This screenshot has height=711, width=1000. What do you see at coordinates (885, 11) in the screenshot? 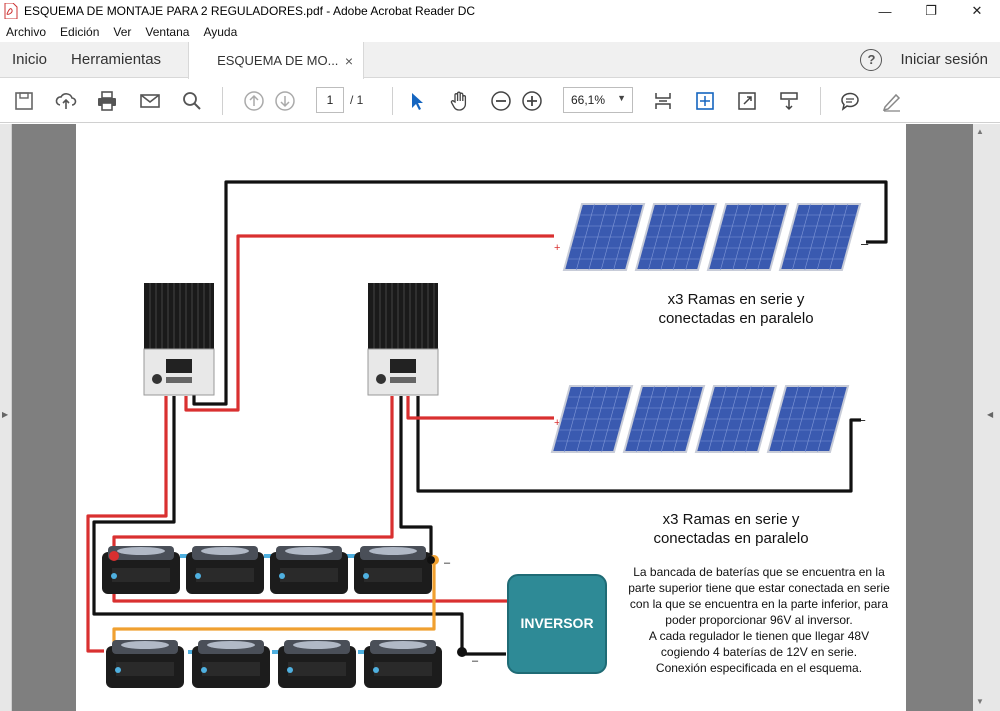
I see `minimize-button: —` at bounding box center [885, 11].